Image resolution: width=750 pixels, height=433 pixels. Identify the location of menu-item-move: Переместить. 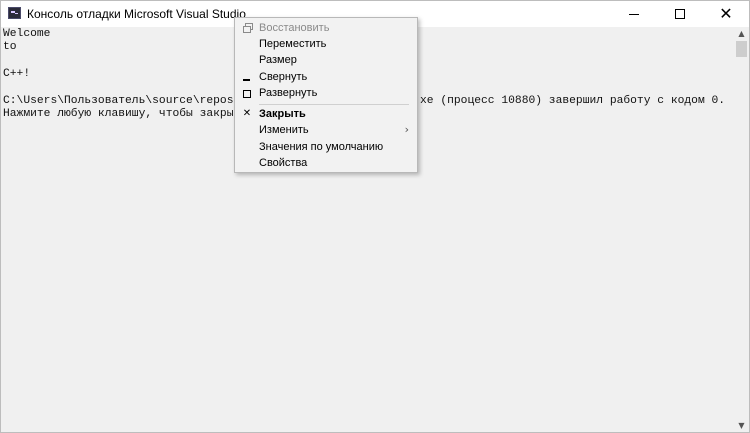
(326, 44).